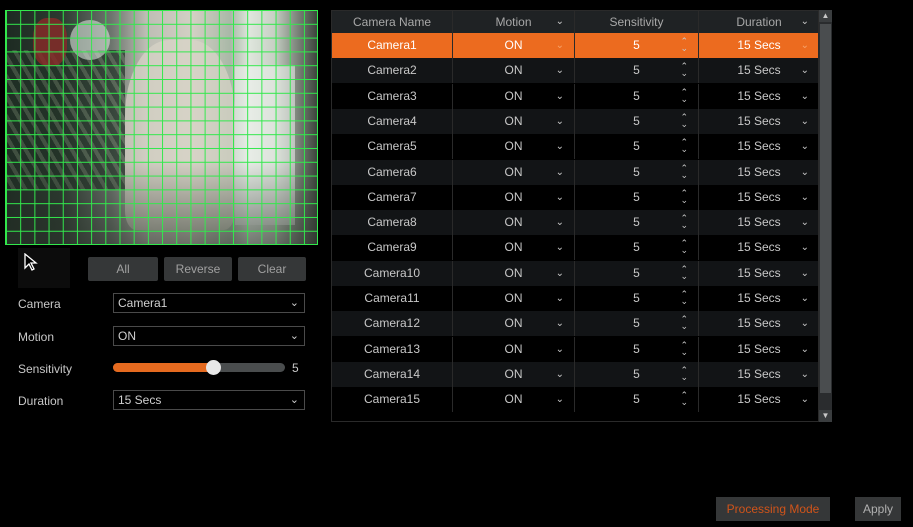 This screenshot has height=527, width=913. What do you see at coordinates (209, 303) in the screenshot?
I see `camera-select: Camera1 ⌄` at bounding box center [209, 303].